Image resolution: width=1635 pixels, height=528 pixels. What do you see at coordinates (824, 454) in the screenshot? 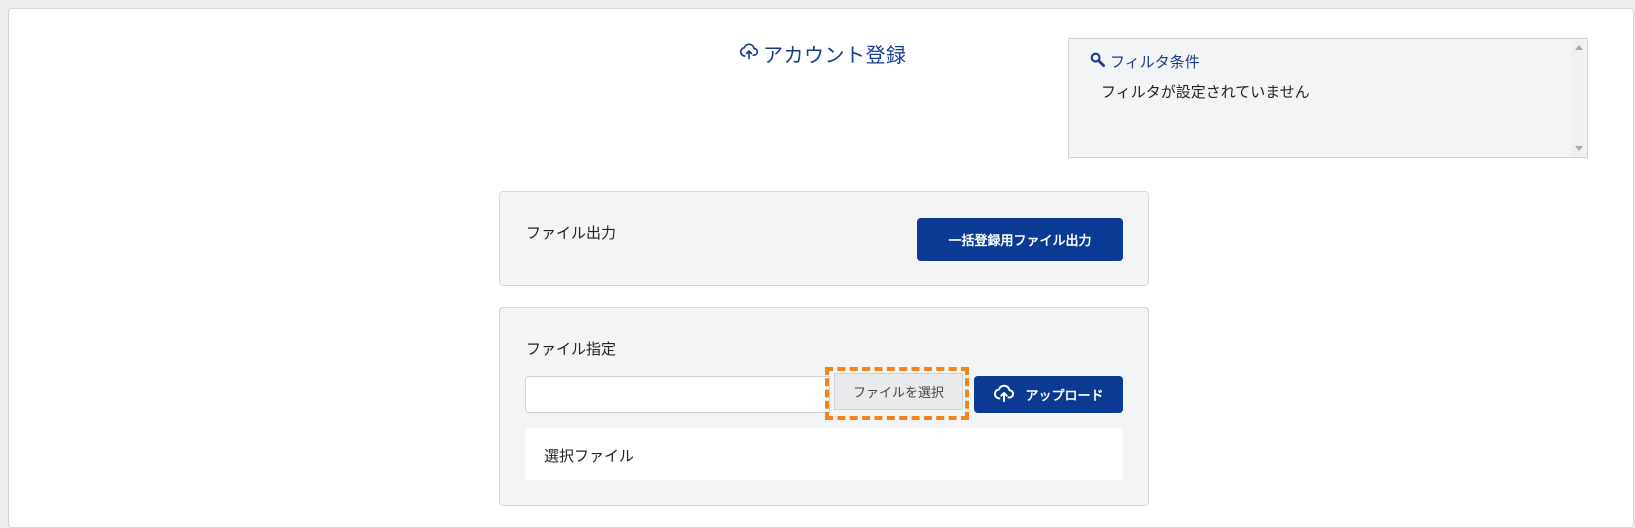
I see `selected-files-box: 選択ファイル` at bounding box center [824, 454].